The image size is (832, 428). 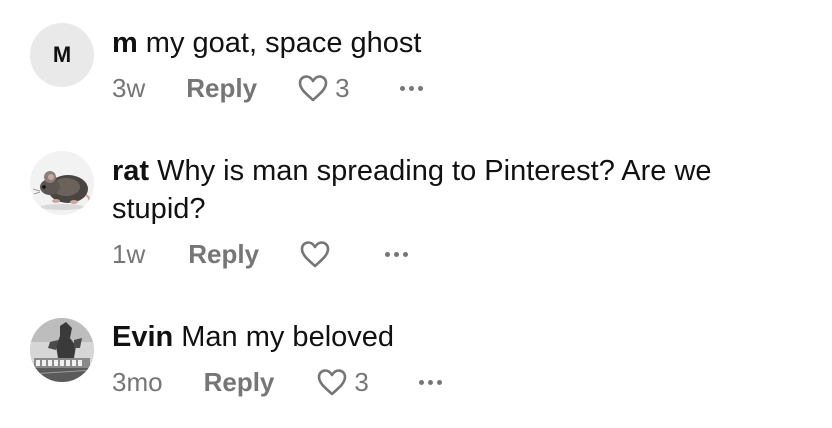 I want to click on like-button, so click(x=318, y=254).